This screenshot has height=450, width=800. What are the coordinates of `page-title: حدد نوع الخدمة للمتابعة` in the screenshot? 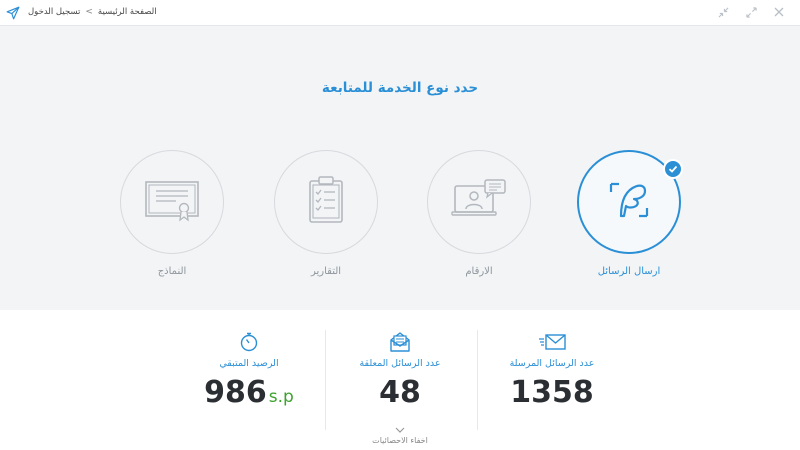 It's located at (400, 88).